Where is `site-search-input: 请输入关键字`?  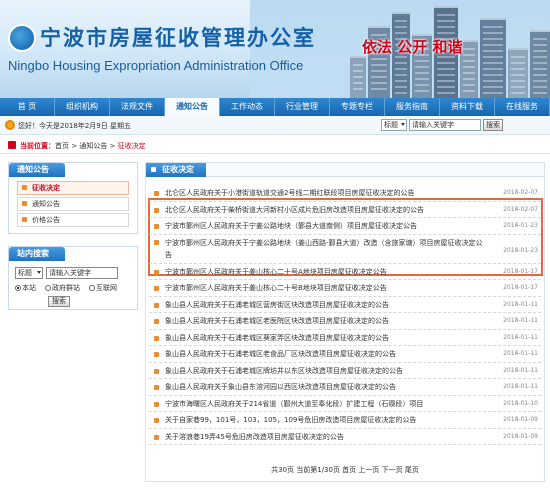 site-search-input: 请输入关键字 is located at coordinates (82, 273).